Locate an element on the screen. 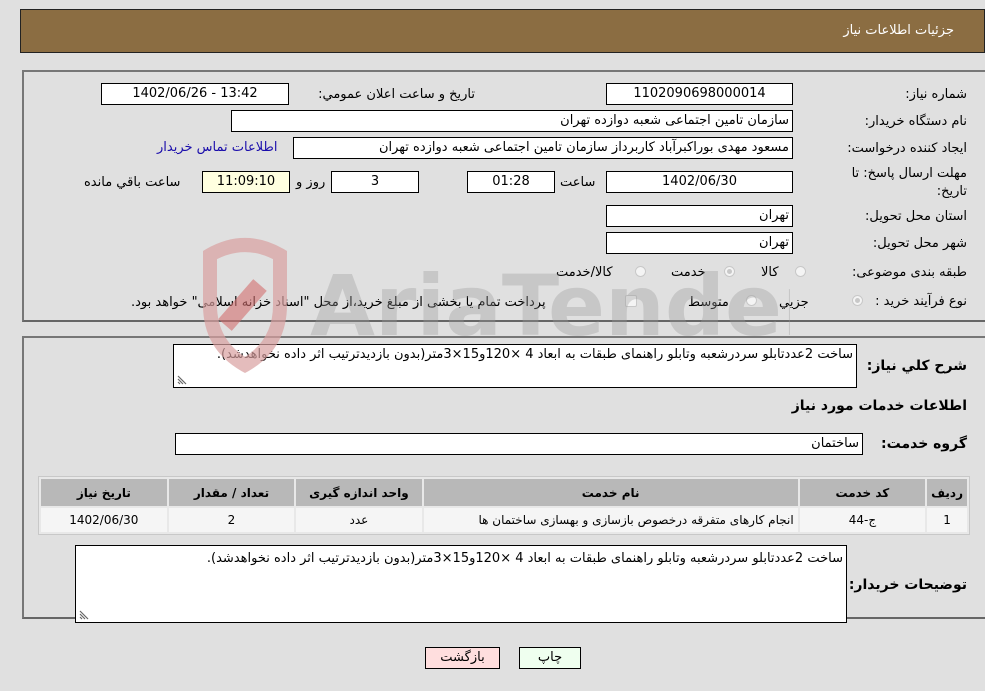  category-option-goods: کالا is located at coordinates (770, 272).